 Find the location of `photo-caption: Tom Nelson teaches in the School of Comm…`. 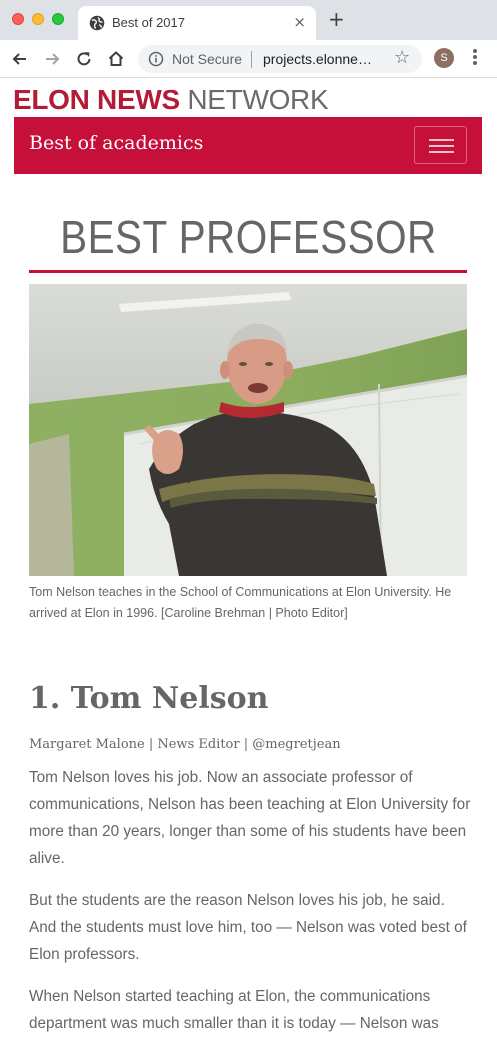

photo-caption: Tom Nelson teaches in the School of Comm… is located at coordinates (240, 602).